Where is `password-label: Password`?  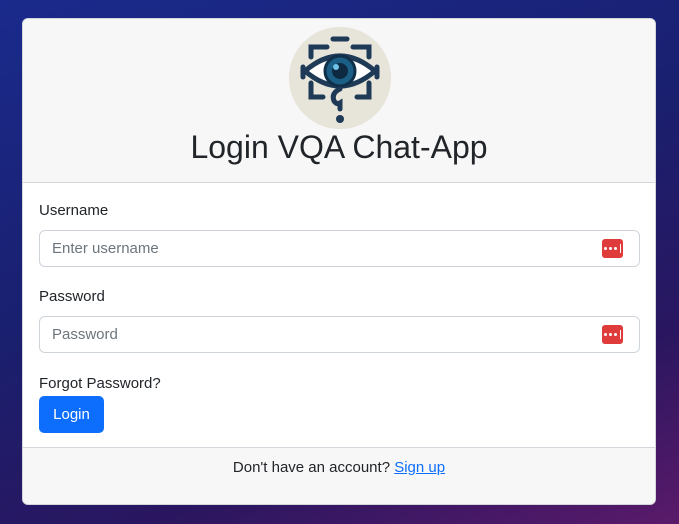
password-label: Password is located at coordinates (72, 296).